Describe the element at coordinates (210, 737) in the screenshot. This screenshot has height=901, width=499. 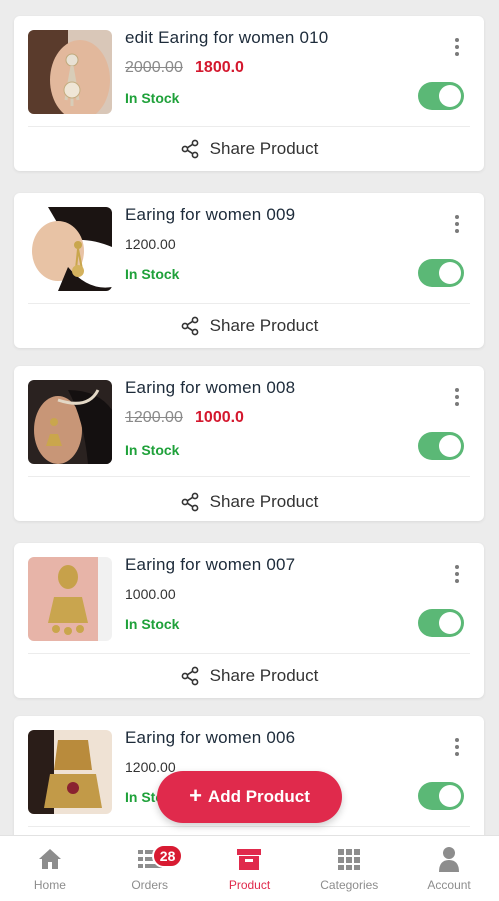
I see `product-title: Earing for women 006` at that location.